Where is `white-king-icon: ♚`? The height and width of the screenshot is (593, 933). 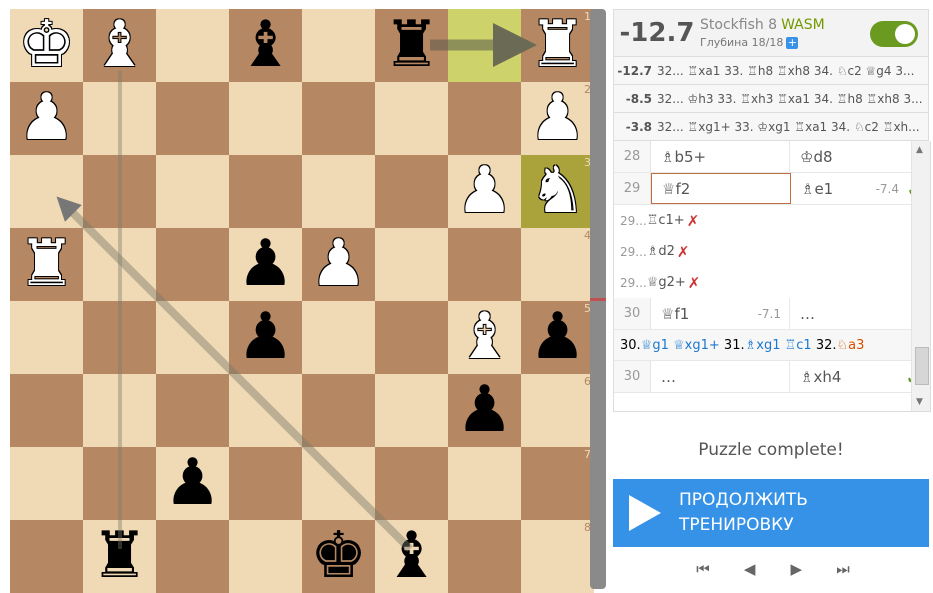 white-king-icon: ♚ is located at coordinates (46, 45).